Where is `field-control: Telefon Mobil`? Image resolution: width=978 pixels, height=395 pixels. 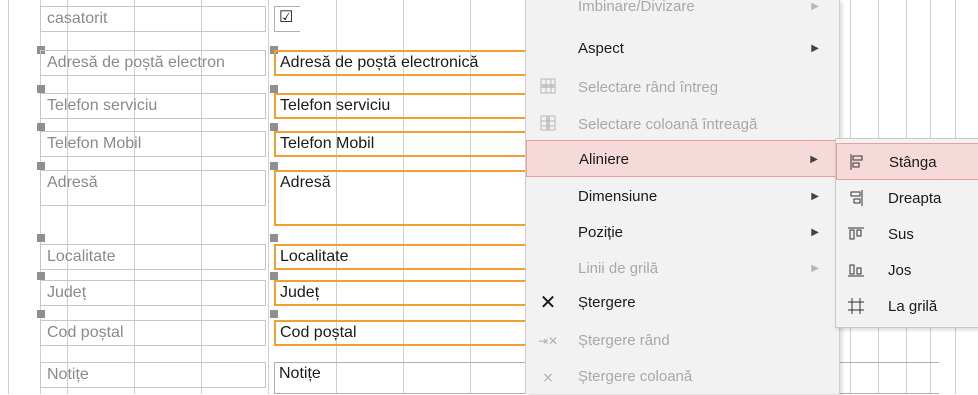
field-control: Telefon Mobil is located at coordinates (407, 144).